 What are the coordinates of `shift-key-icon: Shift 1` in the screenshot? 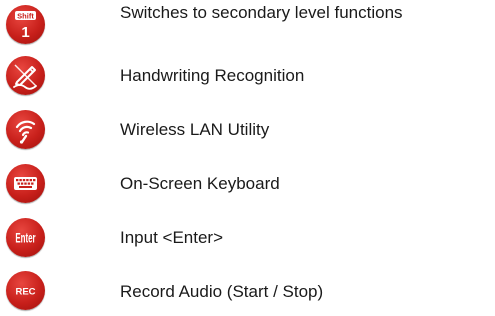 It's located at (25, 24).